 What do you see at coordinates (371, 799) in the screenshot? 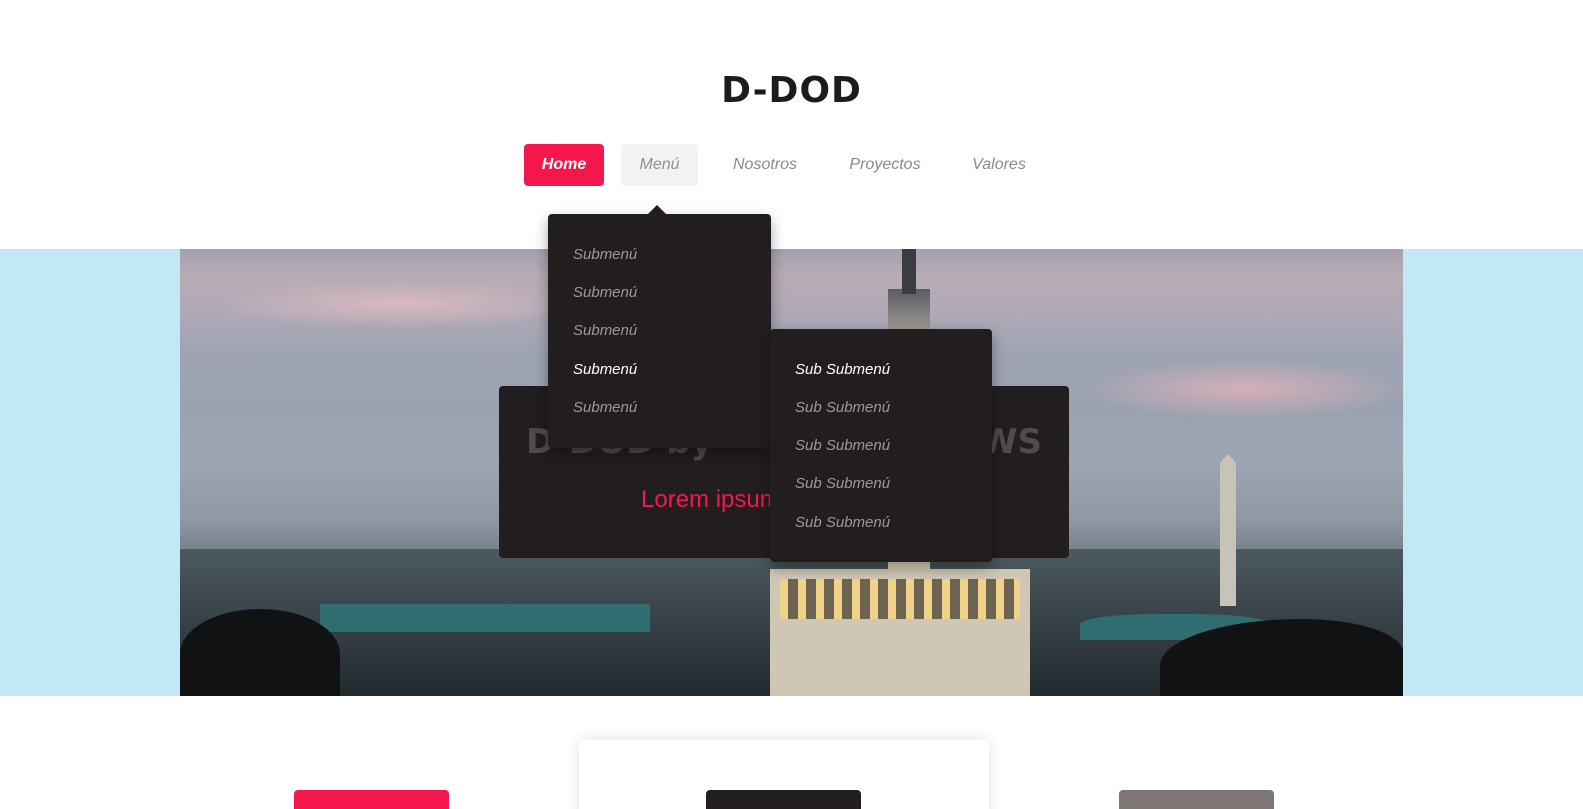
I see `feature-button-accent` at bounding box center [371, 799].